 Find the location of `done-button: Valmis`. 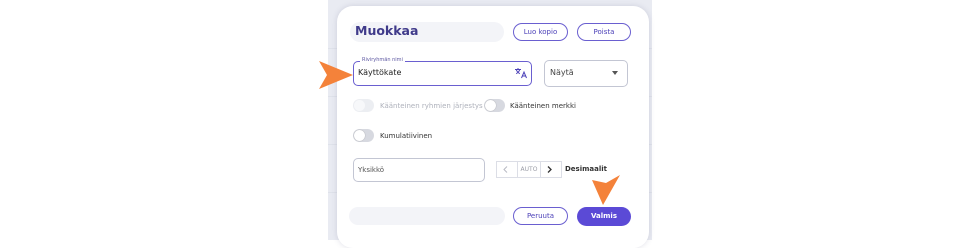

done-button: Valmis is located at coordinates (604, 216).